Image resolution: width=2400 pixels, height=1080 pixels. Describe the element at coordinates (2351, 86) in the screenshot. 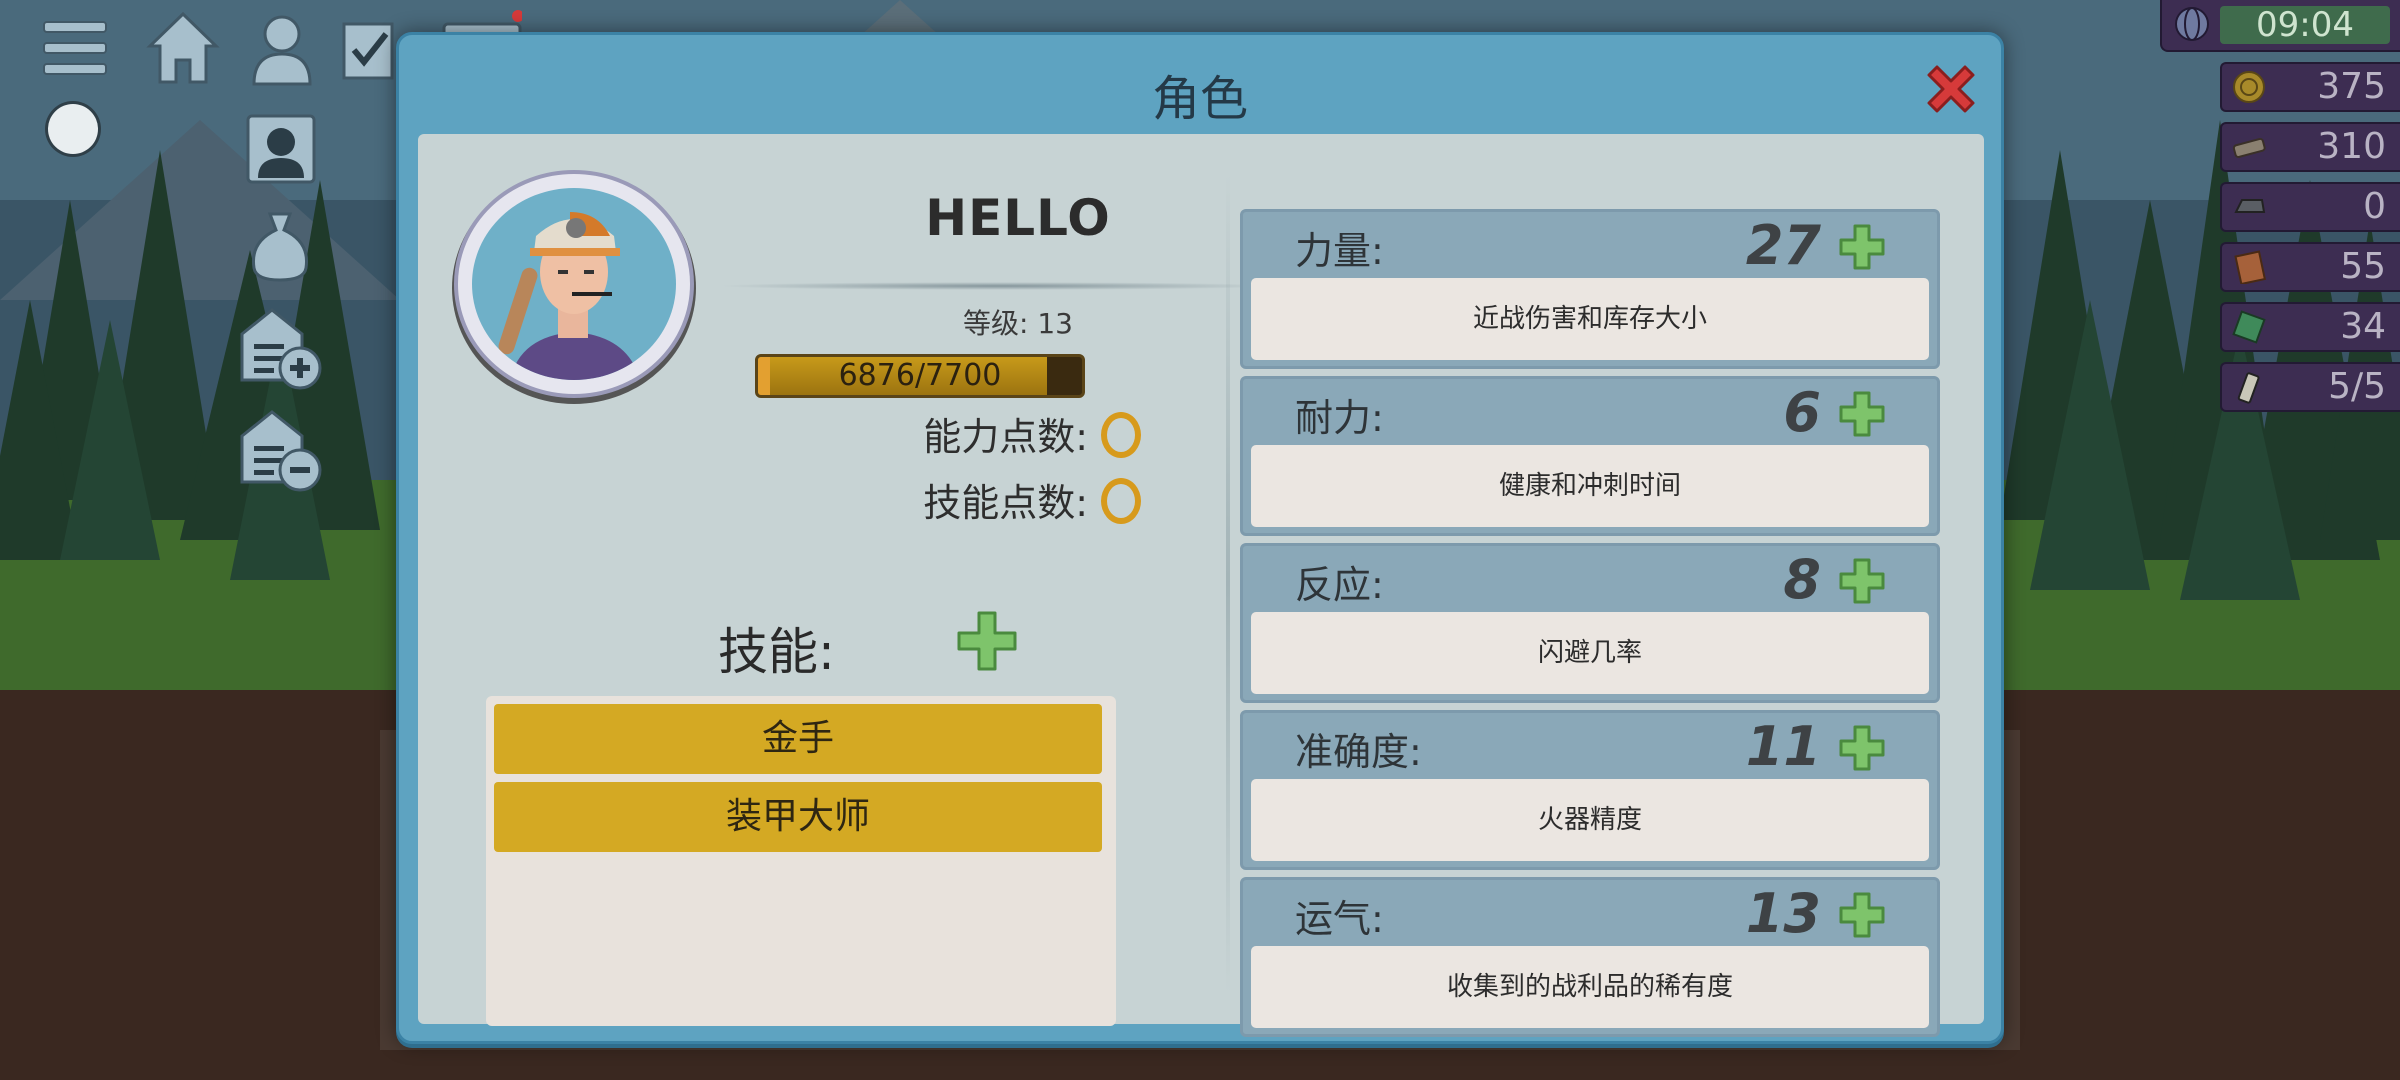

I see `resource-value: 375` at that location.